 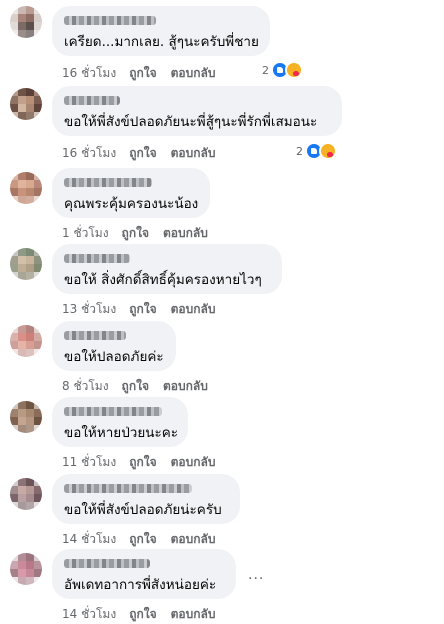 What do you see at coordinates (85, 233) in the screenshot?
I see `comment-time: 1 ชั่วโมง` at bounding box center [85, 233].